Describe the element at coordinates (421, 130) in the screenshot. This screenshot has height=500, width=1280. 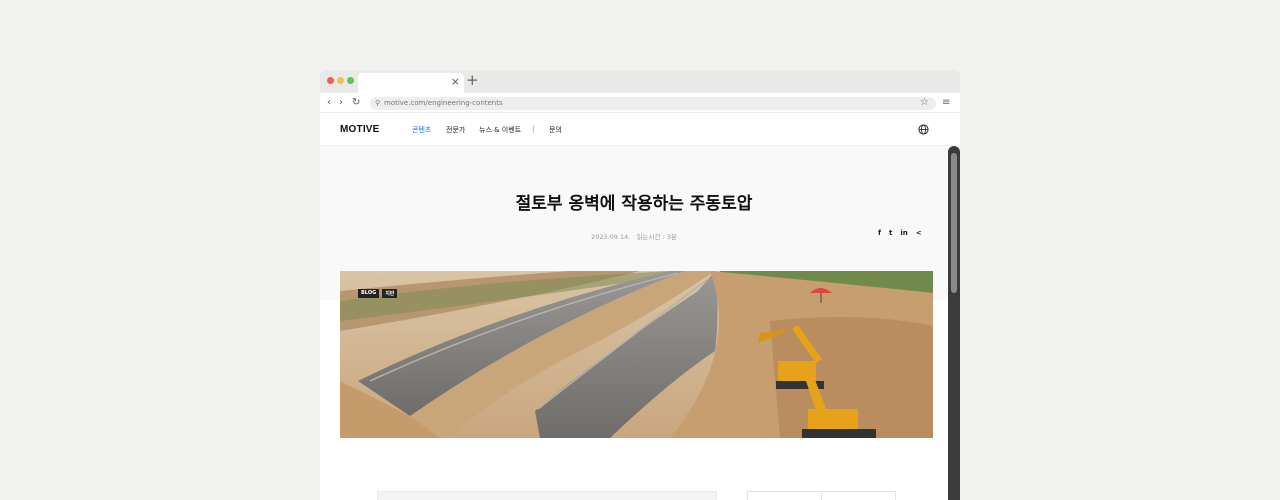
I see `nav-item-contents: 콘텐츠` at that location.